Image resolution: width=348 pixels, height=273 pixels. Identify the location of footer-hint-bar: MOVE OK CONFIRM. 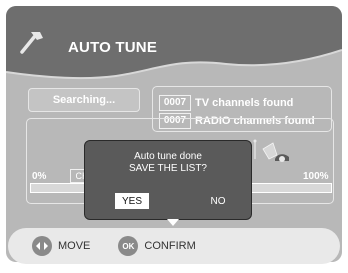
(174, 246).